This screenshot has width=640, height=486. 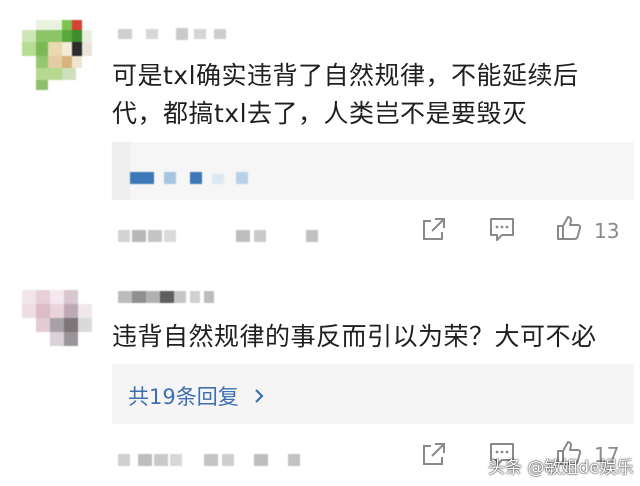 What do you see at coordinates (320, 113) in the screenshot?
I see `comment-text-line: 代，都搞txl去了，人类岂不是要毁灭` at bounding box center [320, 113].